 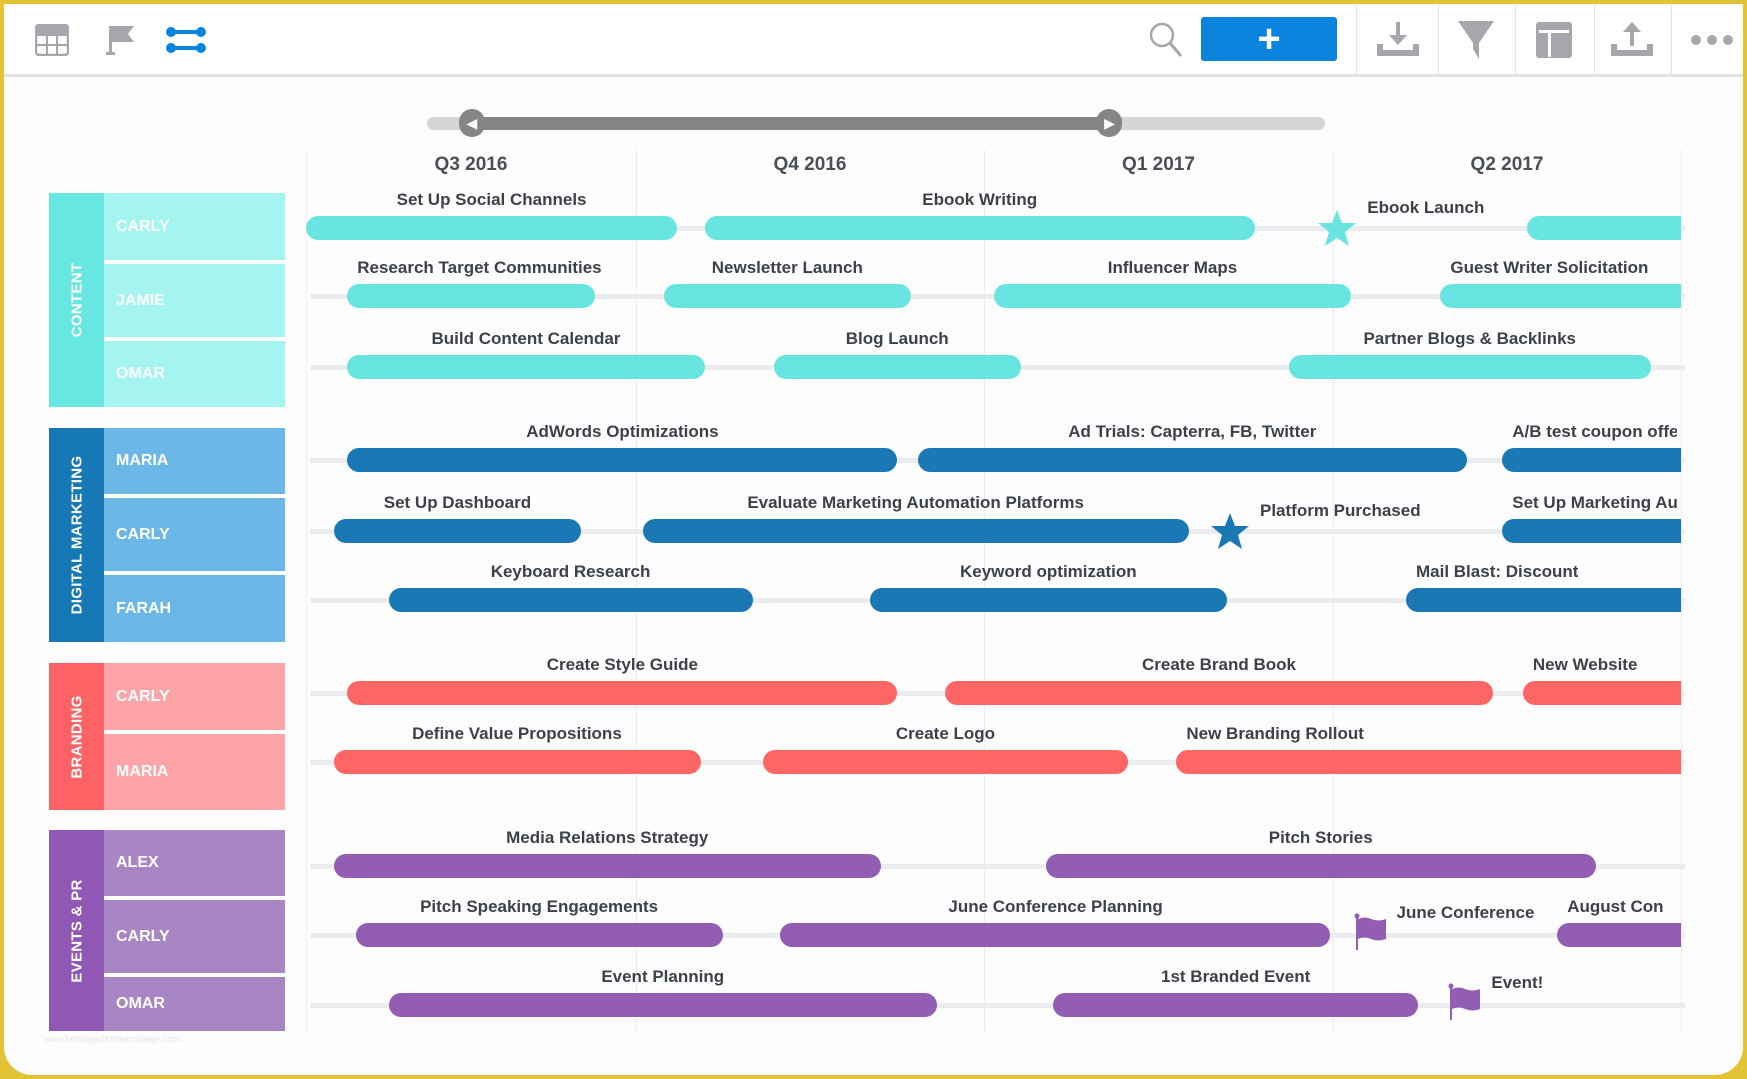 I want to click on member-row: ALEX, so click(x=194, y=863).